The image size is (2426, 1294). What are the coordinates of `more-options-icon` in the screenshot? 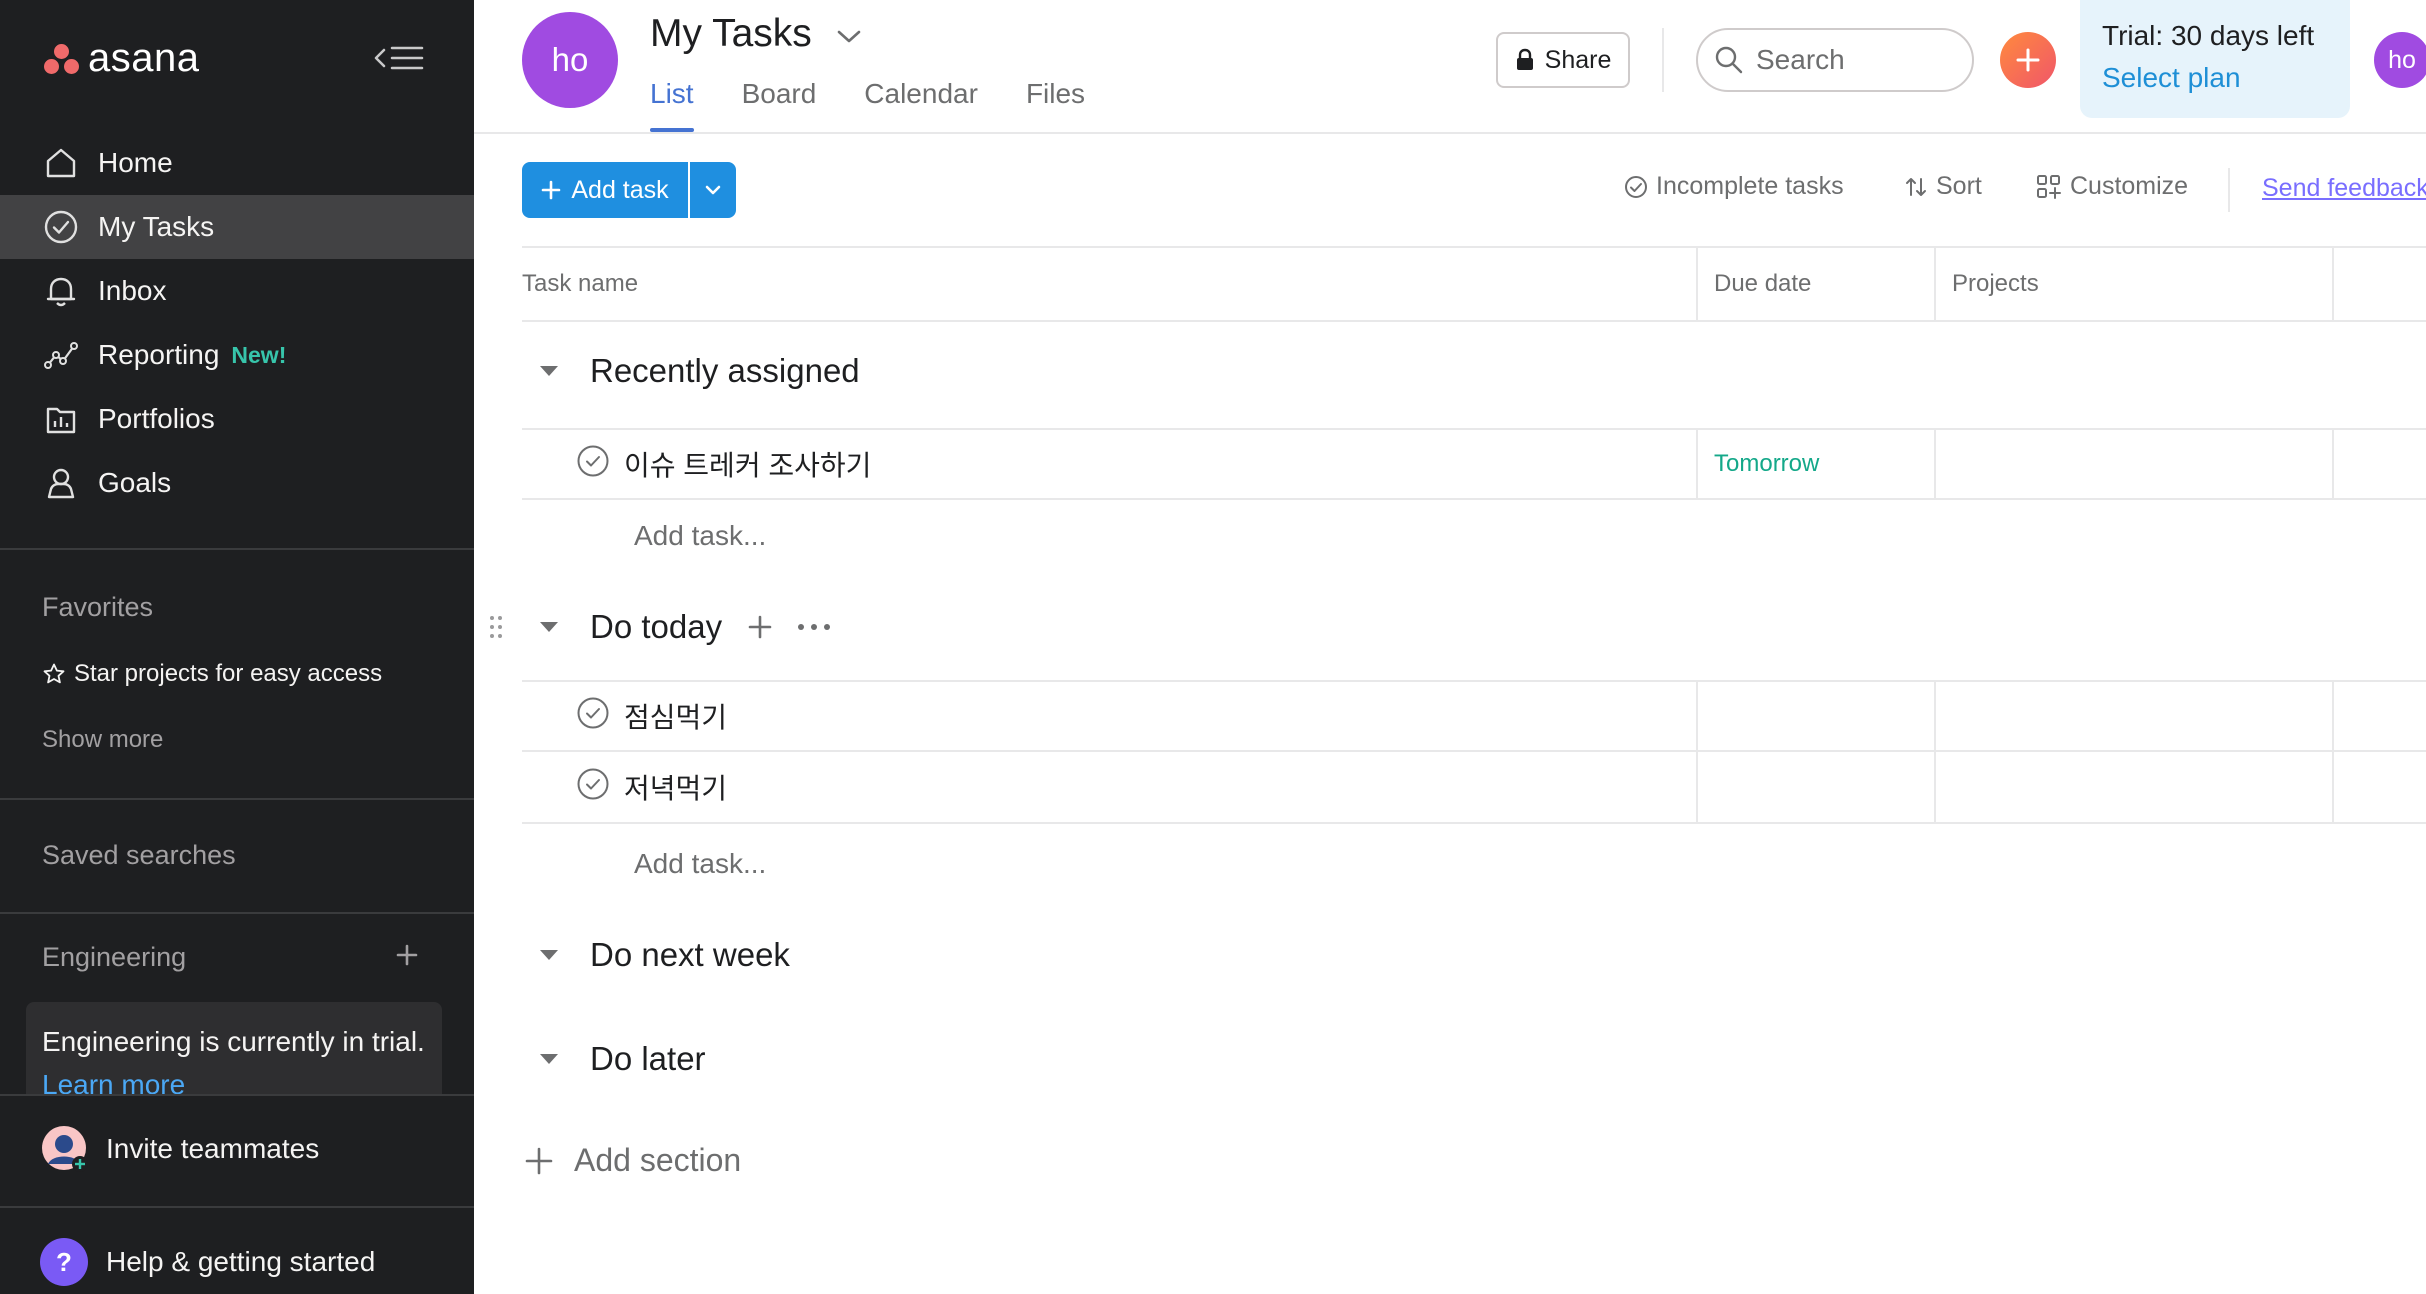 It's located at (814, 627).